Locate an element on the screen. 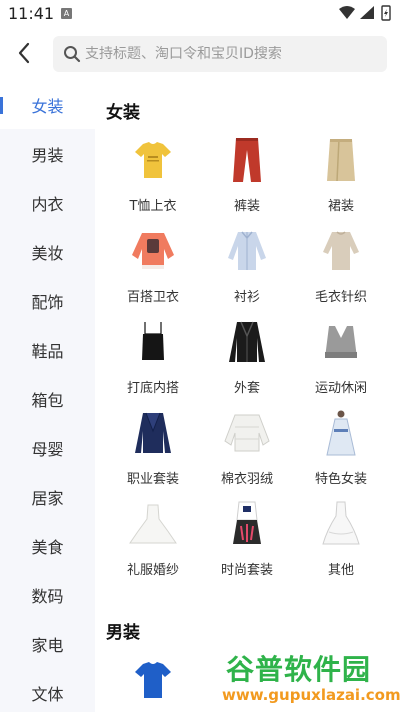  sidebar-item-label: 居家 is located at coordinates (47, 498).